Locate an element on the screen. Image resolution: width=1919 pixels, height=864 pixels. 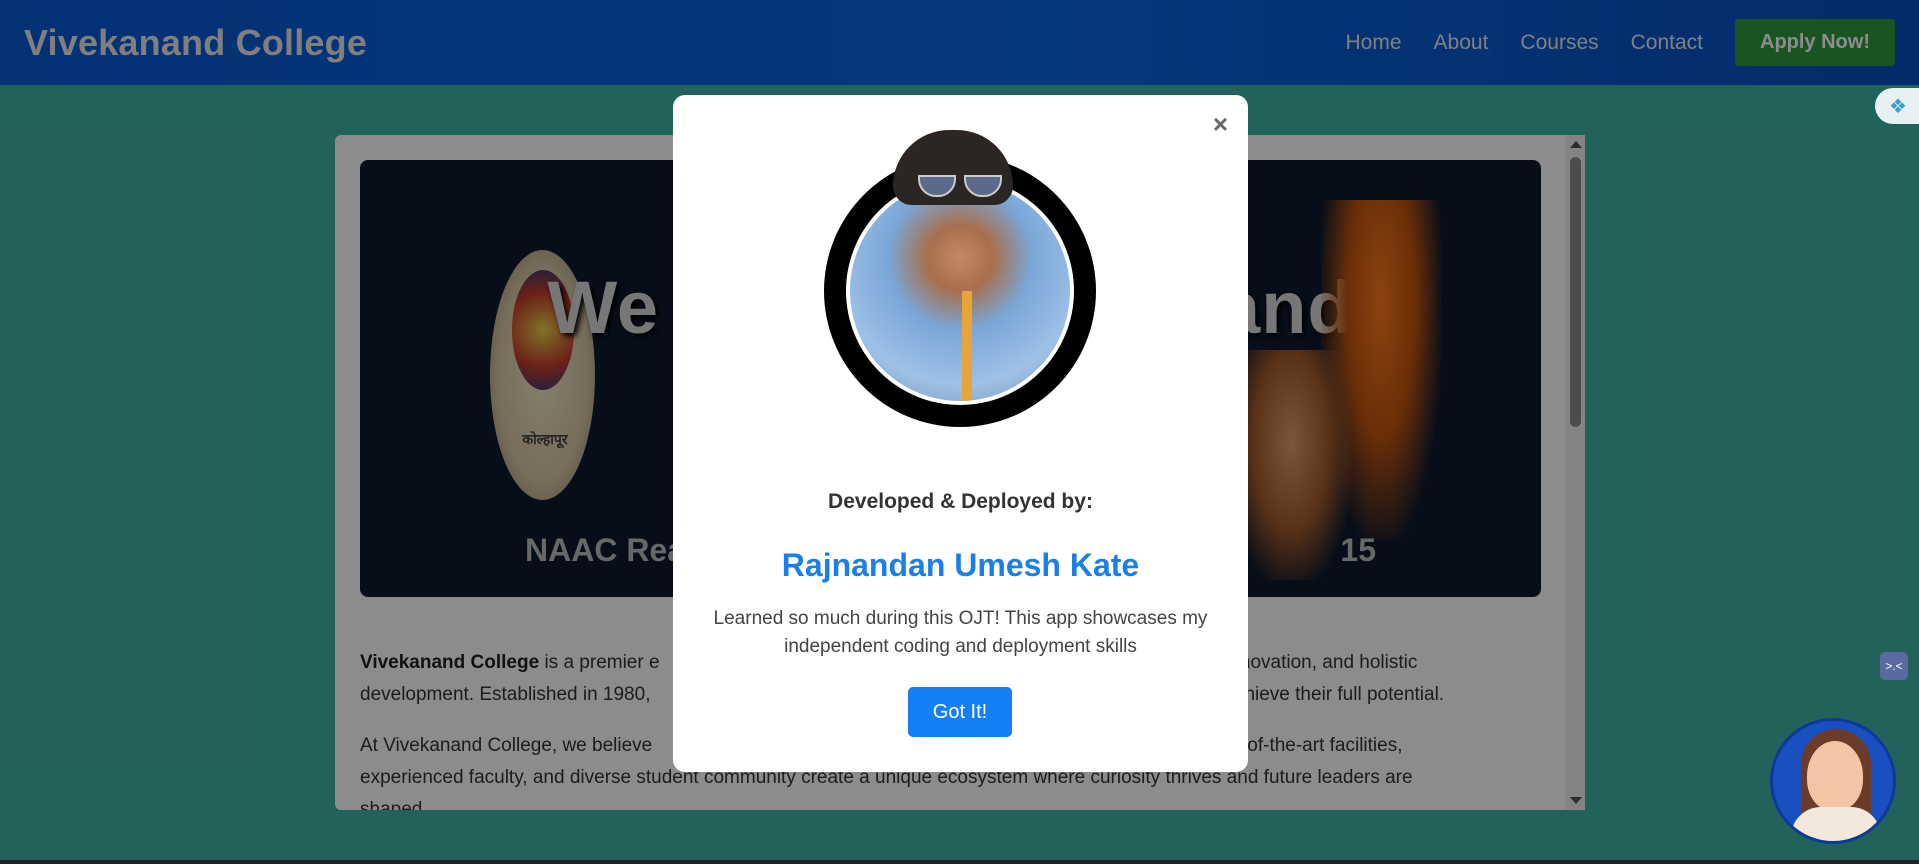
extension-icon: ❖ is located at coordinates (1898, 107).